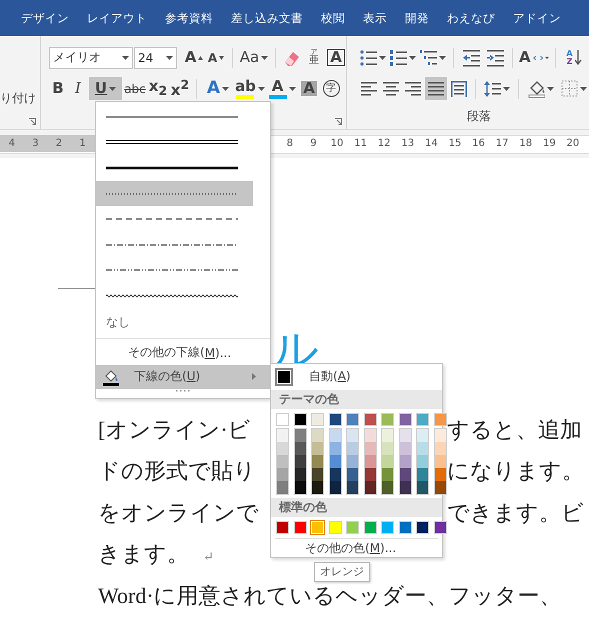 This screenshot has height=620, width=589. Describe the element at coordinates (189, 18) in the screenshot. I see `ribbon-tab: 参考資料` at that location.